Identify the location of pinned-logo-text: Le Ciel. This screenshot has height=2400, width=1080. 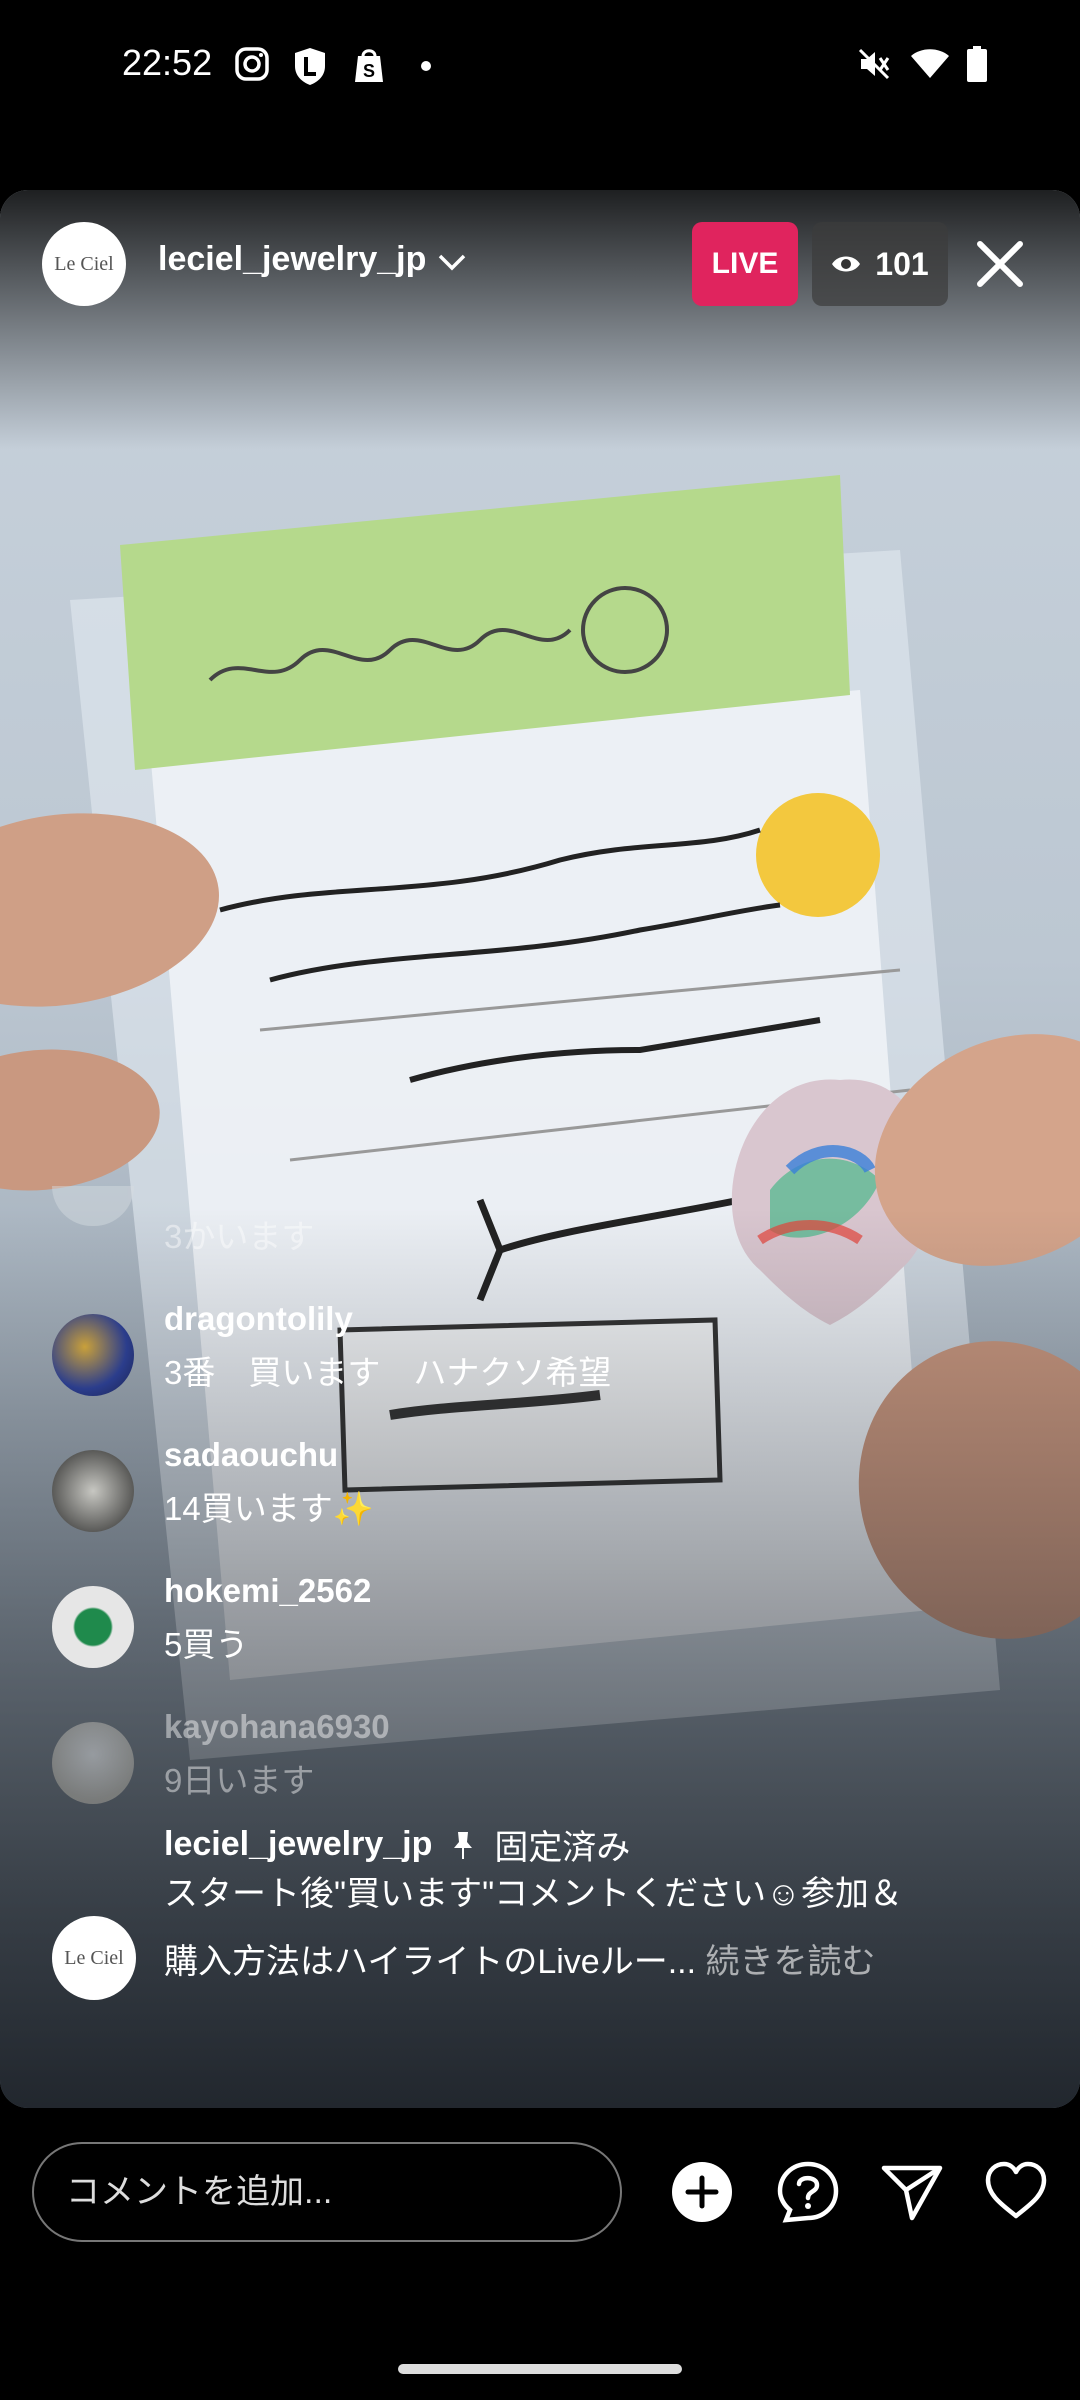
(94, 1957).